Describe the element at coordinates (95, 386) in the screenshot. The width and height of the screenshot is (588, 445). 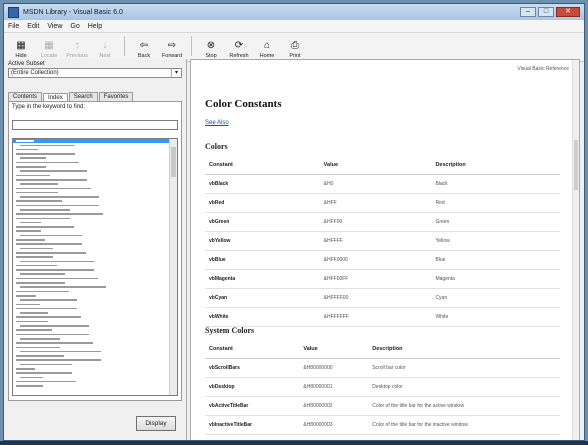
I see `list-item` at that location.